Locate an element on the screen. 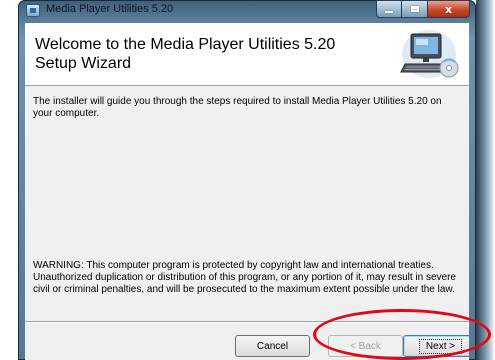 The image size is (495, 360). desktop-background-strip is located at coordinates (485, 180).